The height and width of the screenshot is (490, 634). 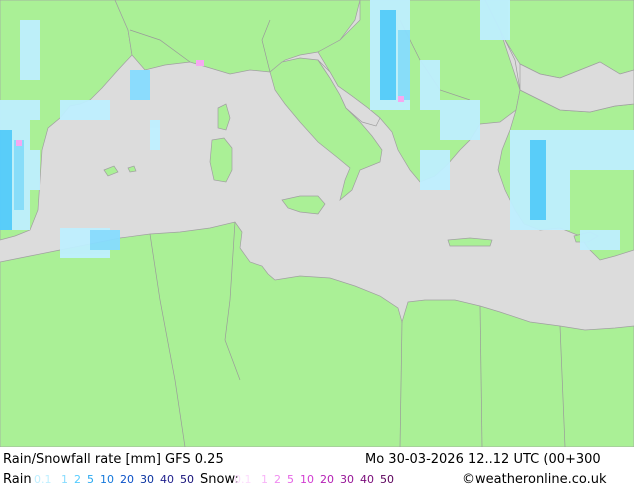 I want to click on rain-legend-value: 5, so click(x=90, y=479).